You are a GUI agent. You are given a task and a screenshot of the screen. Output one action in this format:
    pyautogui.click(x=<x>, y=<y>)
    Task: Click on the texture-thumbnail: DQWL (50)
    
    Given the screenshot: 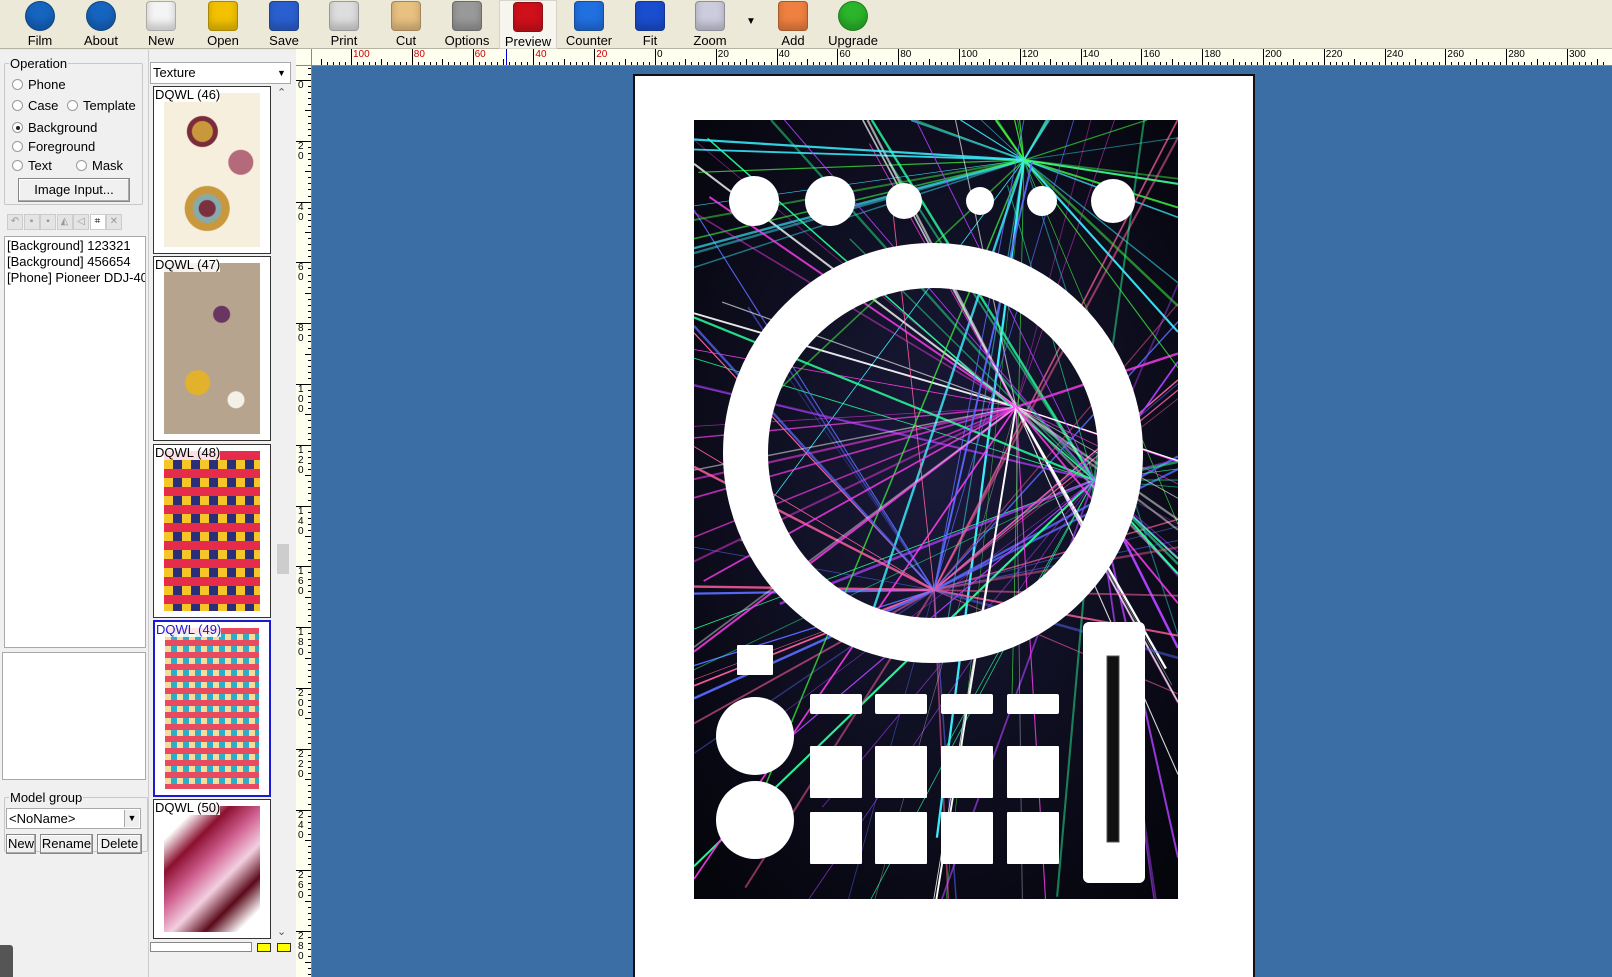 What is the action you would take?
    pyautogui.click(x=212, y=869)
    